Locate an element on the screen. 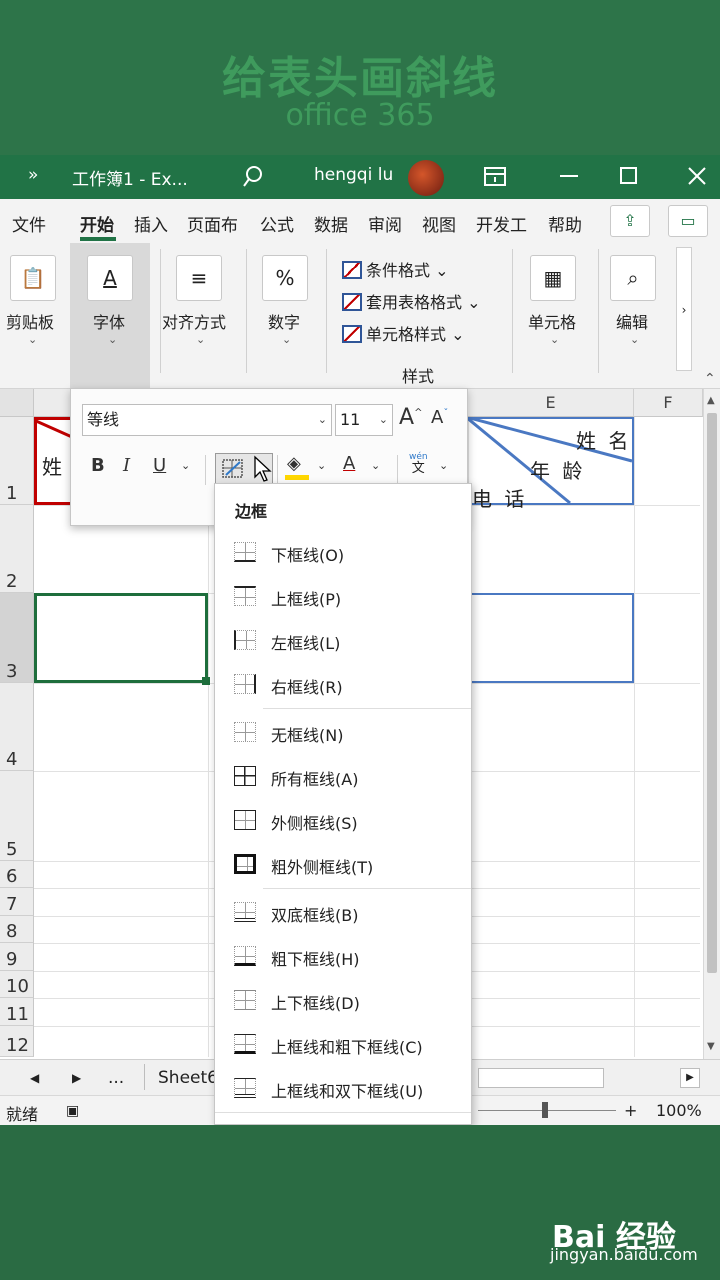  menu-item-outside-borders: 外侧框线(S) is located at coordinates (343, 820).